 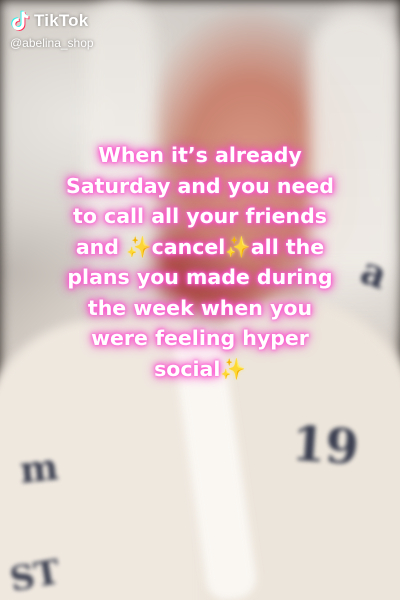 I want to click on blanket-scribble: 19, so click(x=325, y=446).